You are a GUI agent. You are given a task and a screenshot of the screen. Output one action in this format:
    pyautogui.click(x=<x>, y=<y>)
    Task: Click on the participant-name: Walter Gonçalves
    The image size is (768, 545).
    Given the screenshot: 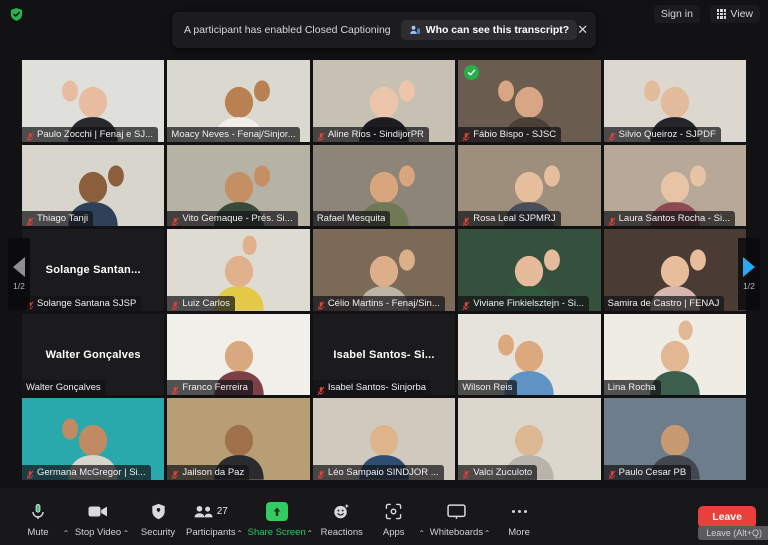 What is the action you would take?
    pyautogui.click(x=63, y=388)
    